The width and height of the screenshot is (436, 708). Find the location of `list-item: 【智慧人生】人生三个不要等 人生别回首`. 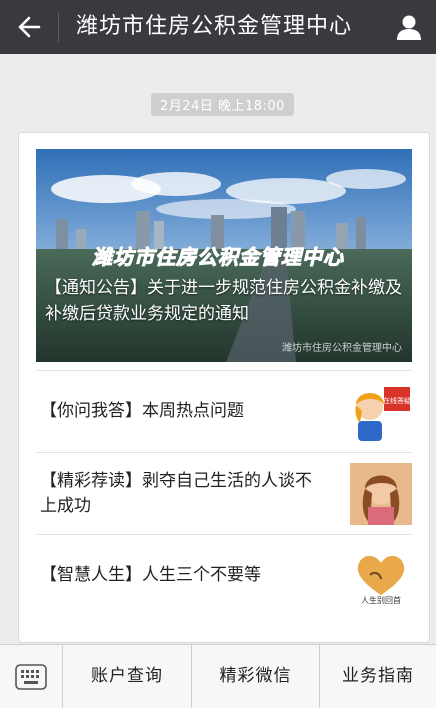

list-item: 【智慧人生】人生三个不要等 人生别回首 is located at coordinates (224, 575).